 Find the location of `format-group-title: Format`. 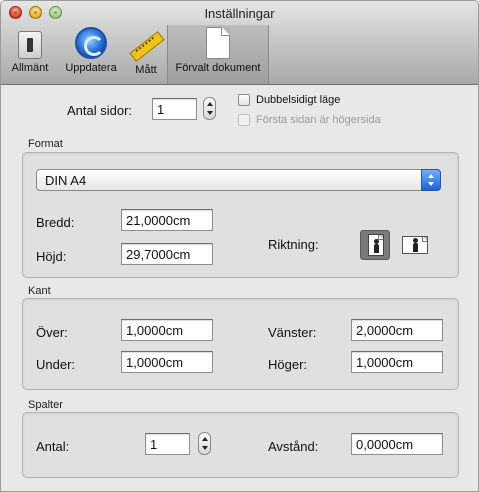

format-group-title: Format is located at coordinates (45, 144).